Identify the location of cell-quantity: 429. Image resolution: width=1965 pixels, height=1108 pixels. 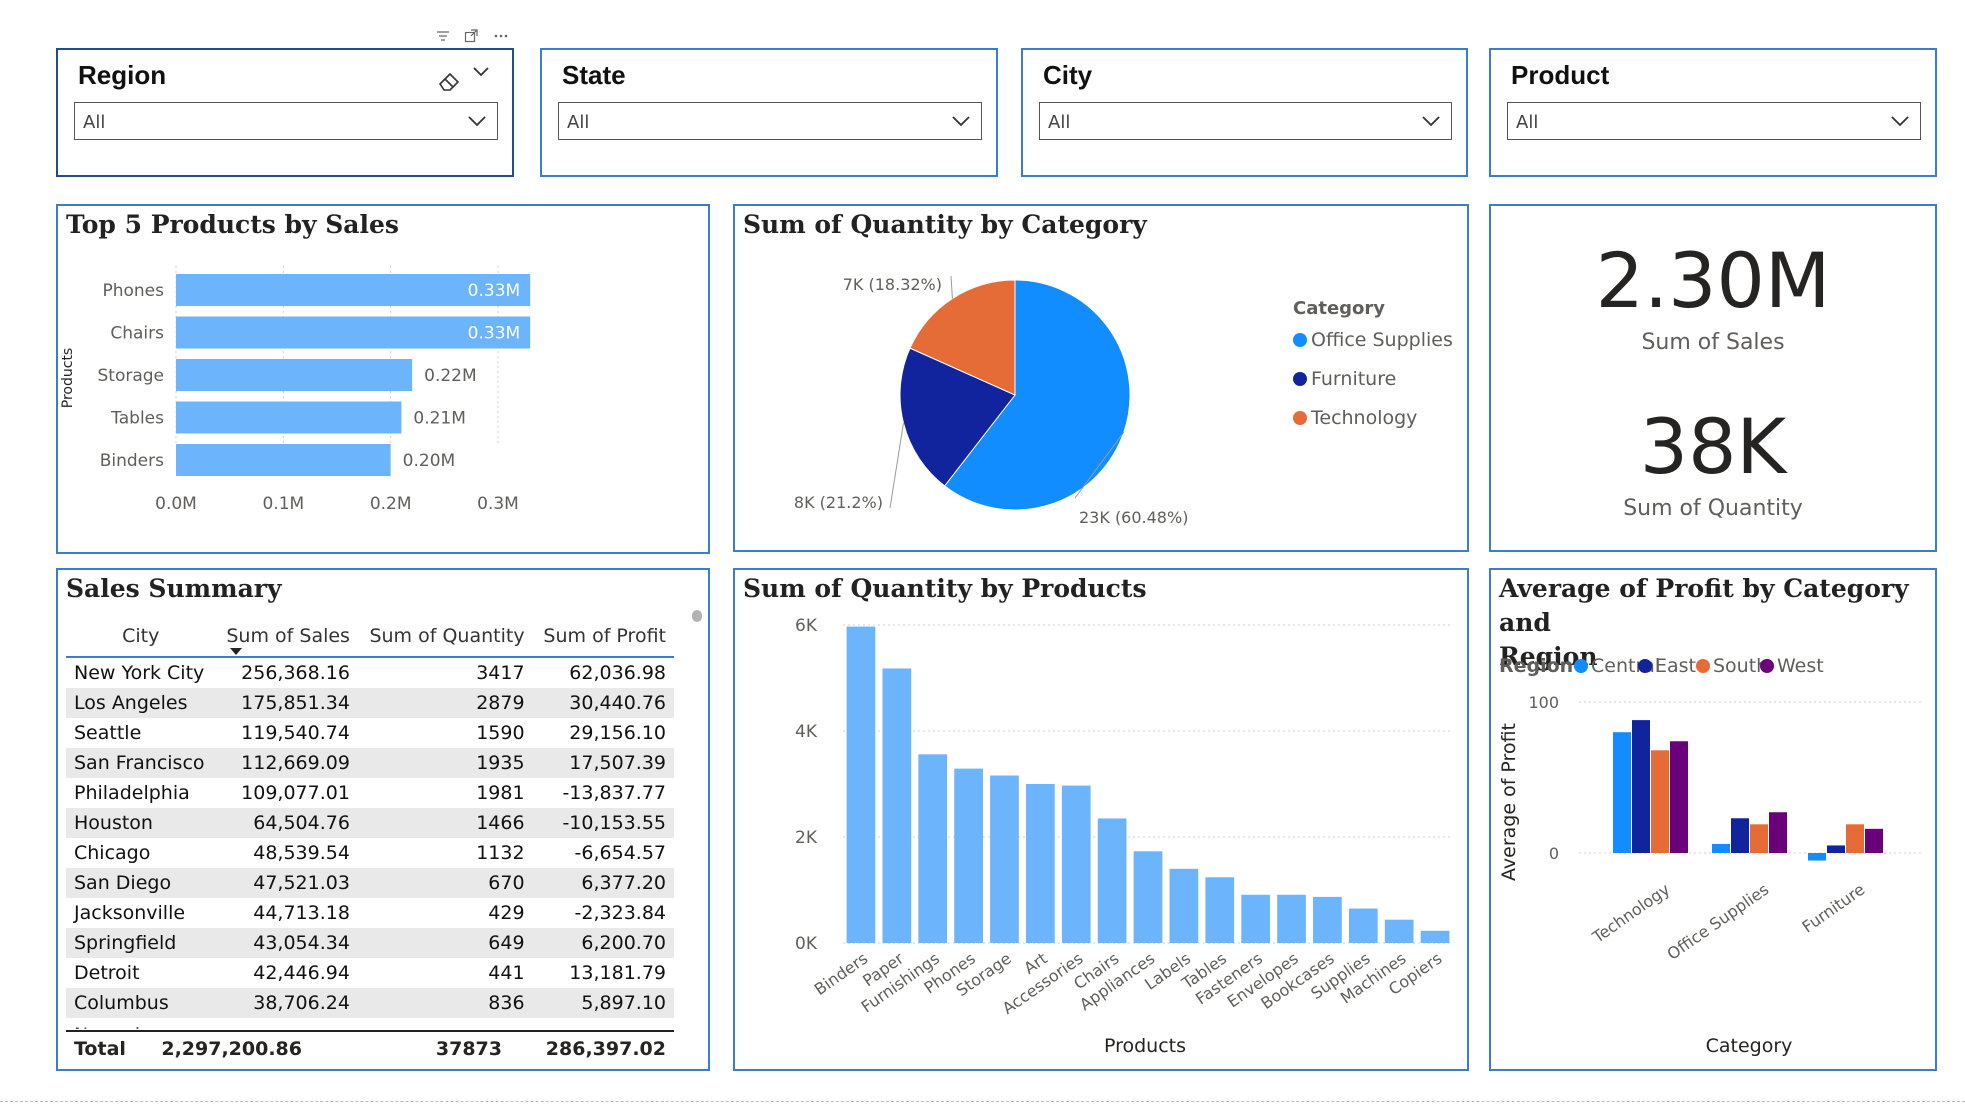
(445, 913).